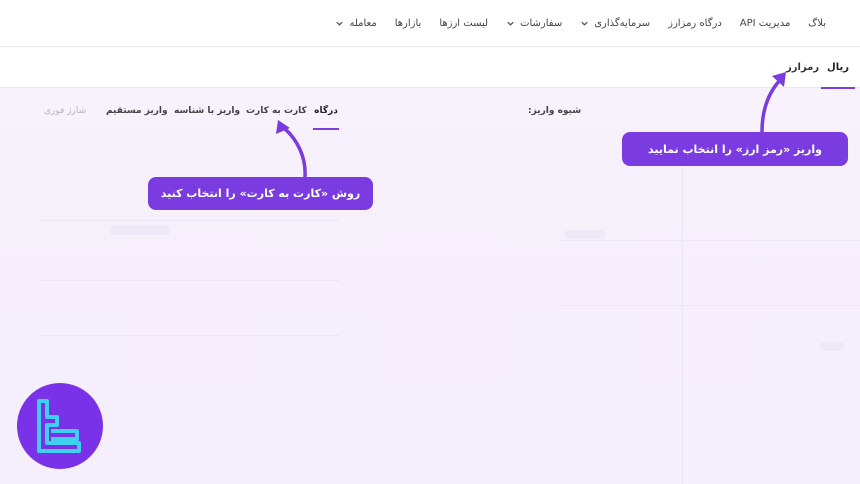 This screenshot has height=484, width=860. I want to click on nav-item-crypto-gateway-label: درگاه رمزارز, so click(695, 23).